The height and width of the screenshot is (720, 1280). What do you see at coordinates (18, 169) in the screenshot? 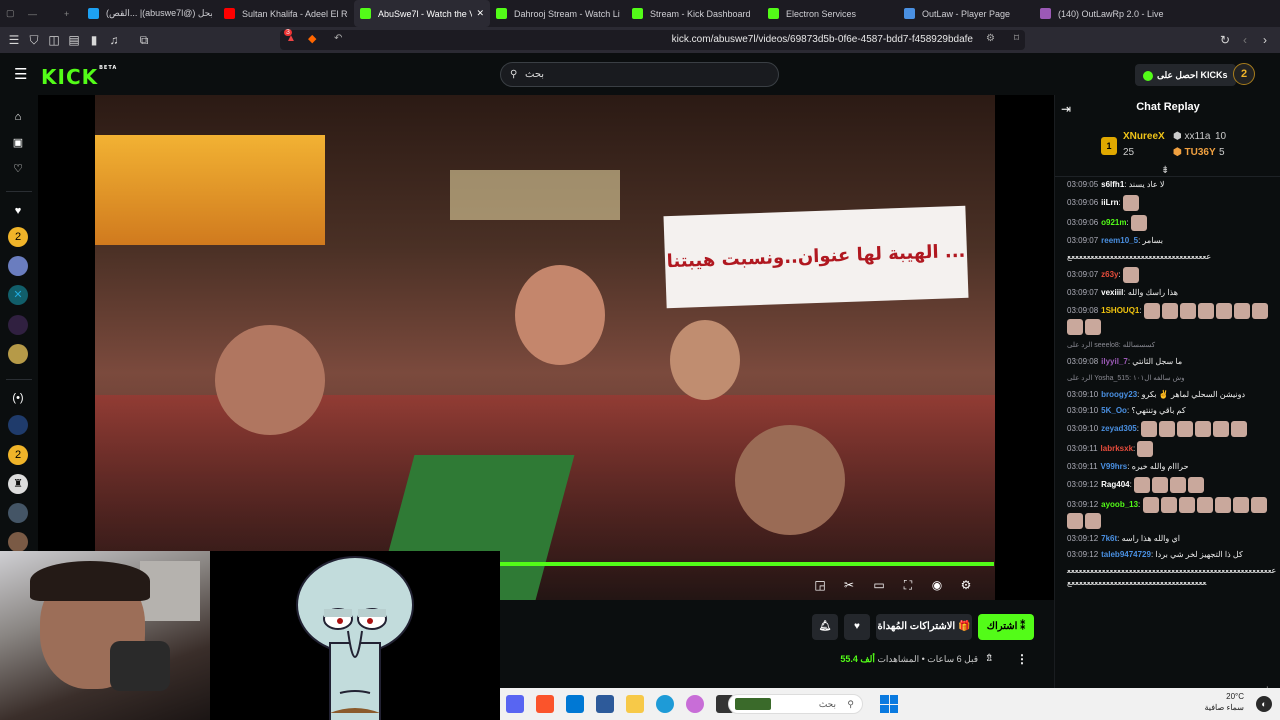
I see `following-icon: ♡` at bounding box center [18, 169].